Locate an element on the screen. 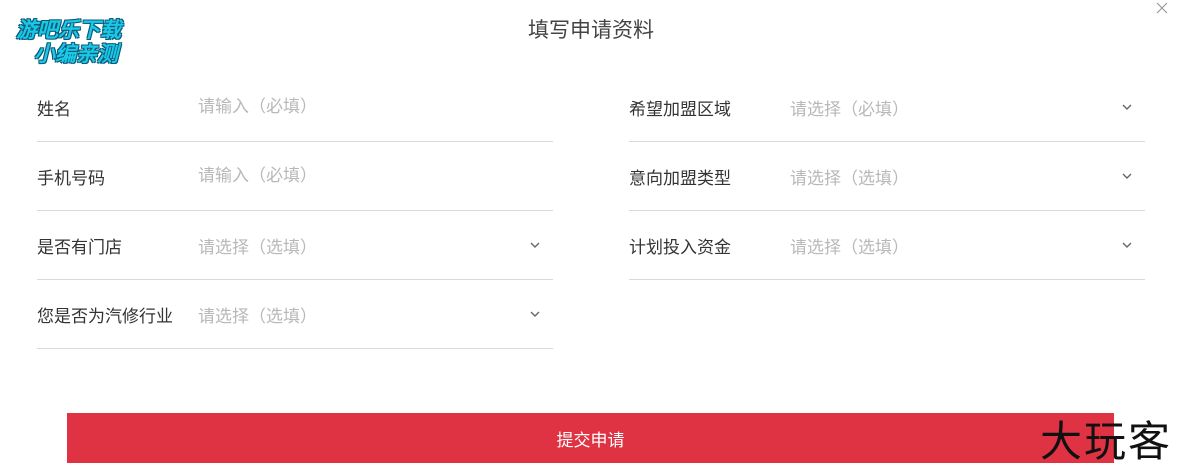  franchise-type-field-row: 意向加盟类型 请选择（选填） is located at coordinates (887, 176).